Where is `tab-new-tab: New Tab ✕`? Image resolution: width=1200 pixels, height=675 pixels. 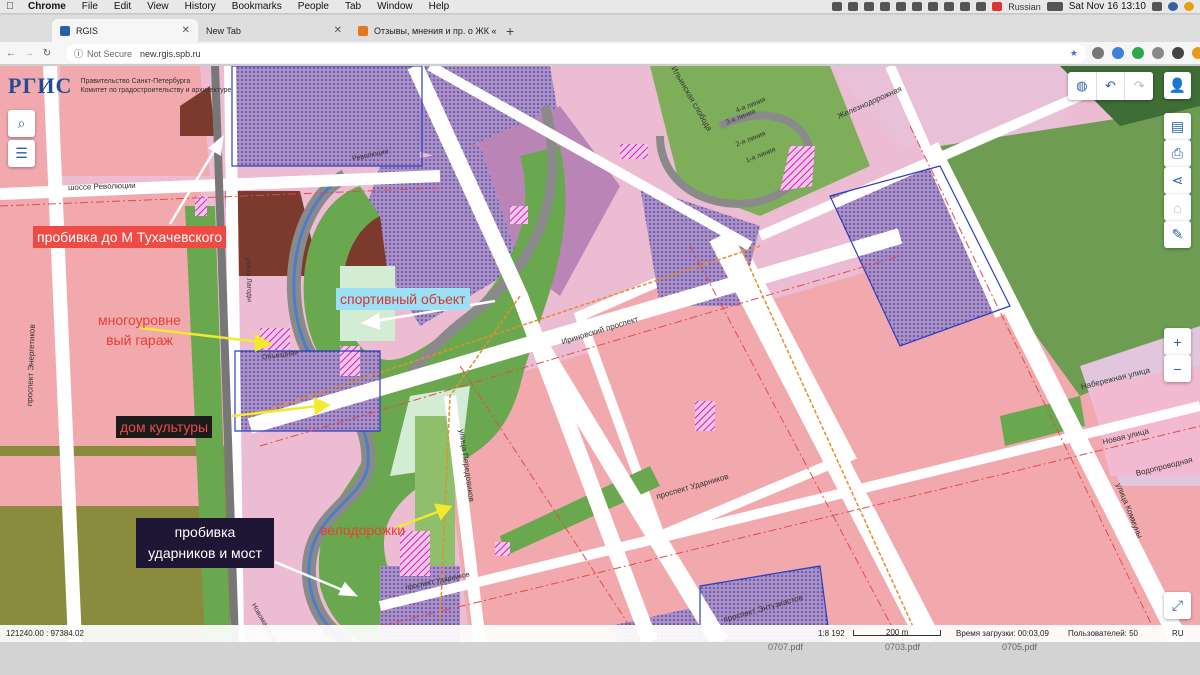
tab-new-tab: New Tab ✕ is located at coordinates (274, 30).